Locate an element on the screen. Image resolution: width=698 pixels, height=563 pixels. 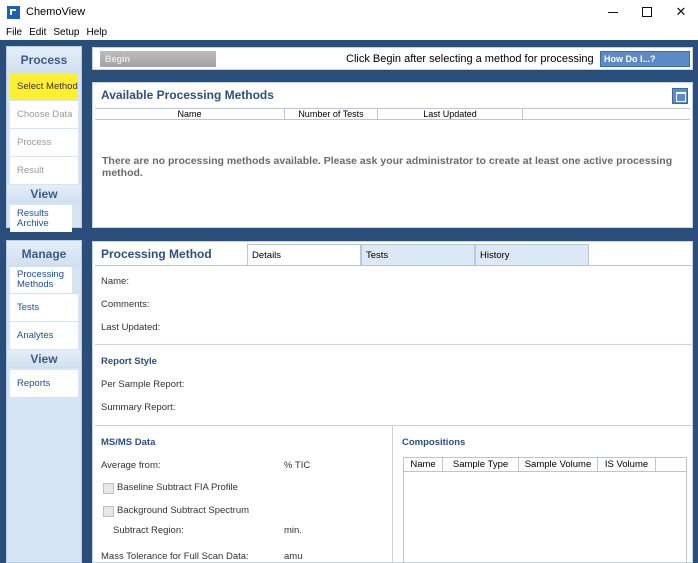
maximize-icon is located at coordinates (647, 12).